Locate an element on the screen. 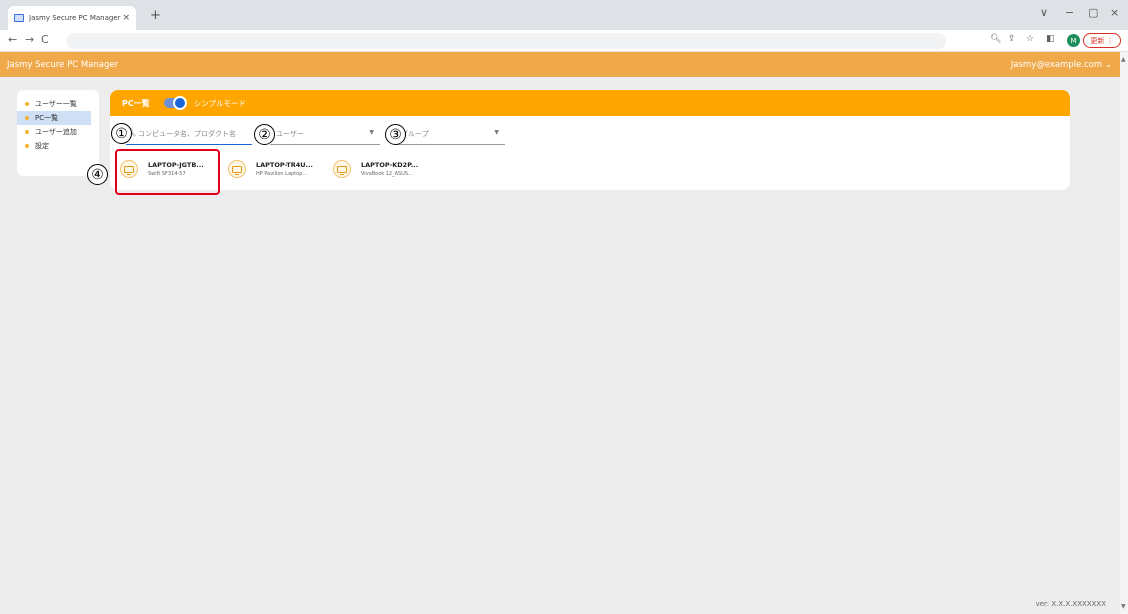 The width and height of the screenshot is (1128, 614). scroll-down-icon: ▼ is located at coordinates (1123, 606).